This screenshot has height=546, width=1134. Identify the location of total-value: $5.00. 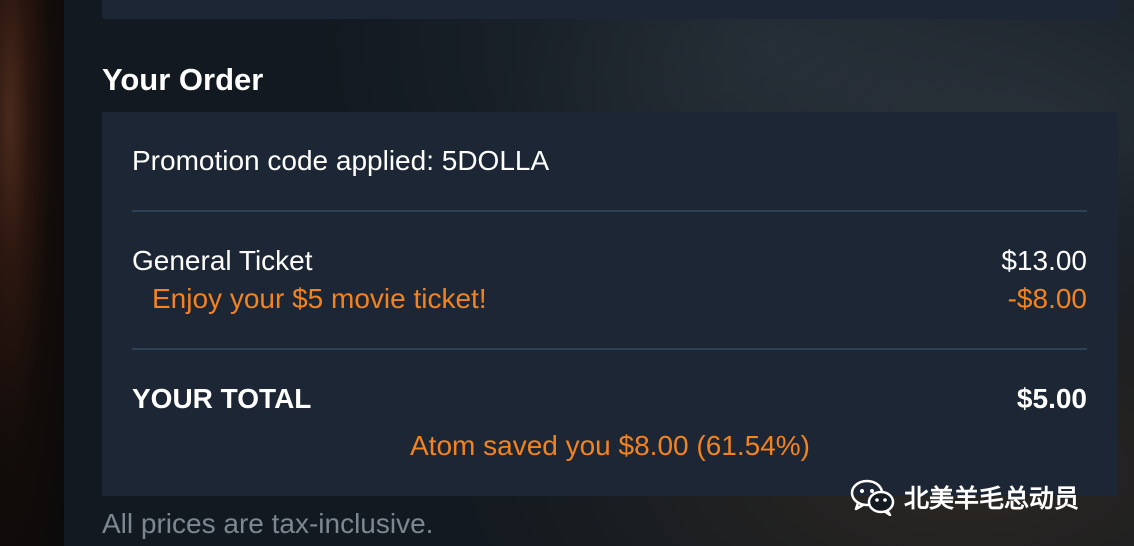
(1051, 398).